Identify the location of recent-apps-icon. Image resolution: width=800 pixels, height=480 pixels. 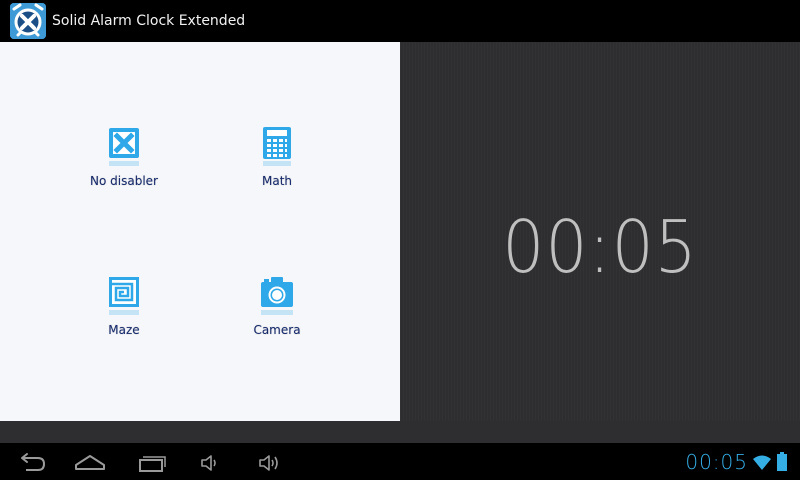
(152, 464).